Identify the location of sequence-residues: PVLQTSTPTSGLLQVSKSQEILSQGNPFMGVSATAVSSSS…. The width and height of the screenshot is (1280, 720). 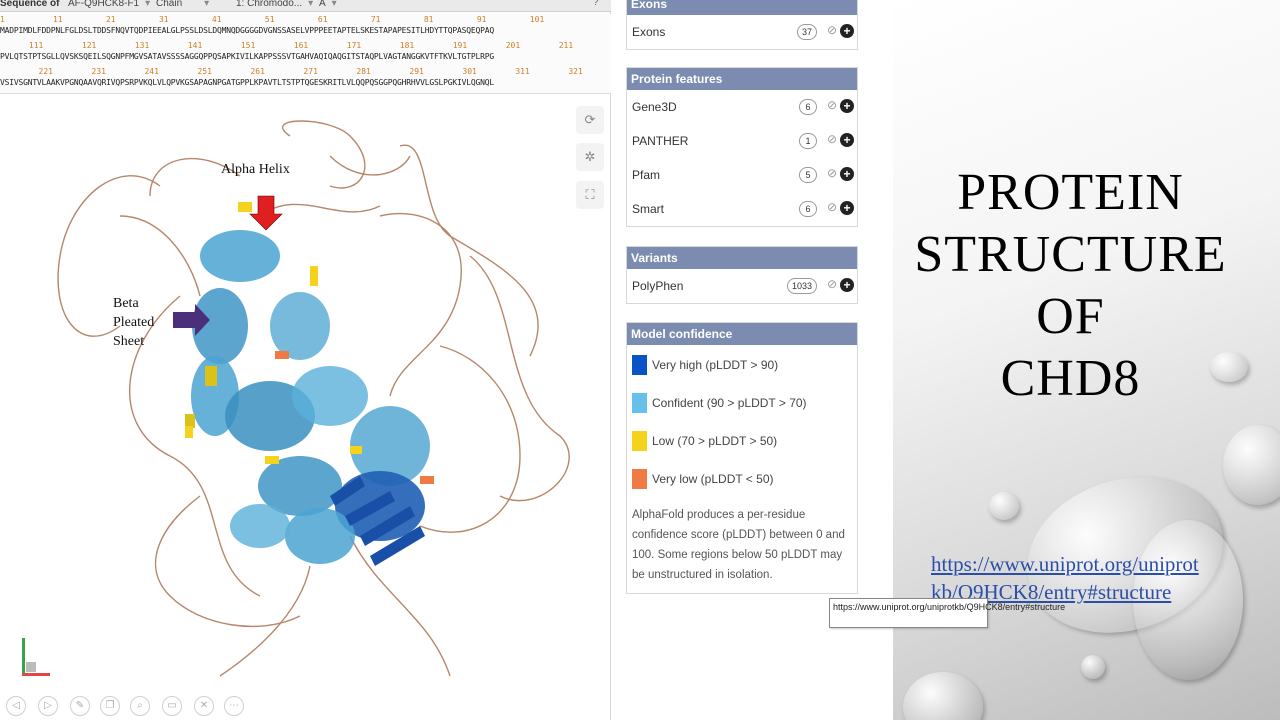
(305, 56).